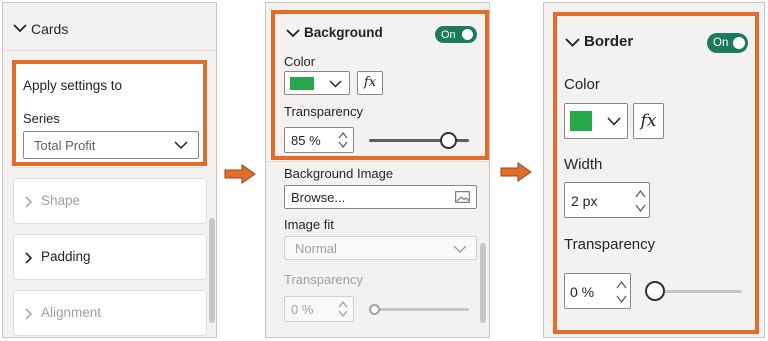  What do you see at coordinates (584, 201) in the screenshot?
I see `width-value: 2 px` at bounding box center [584, 201].